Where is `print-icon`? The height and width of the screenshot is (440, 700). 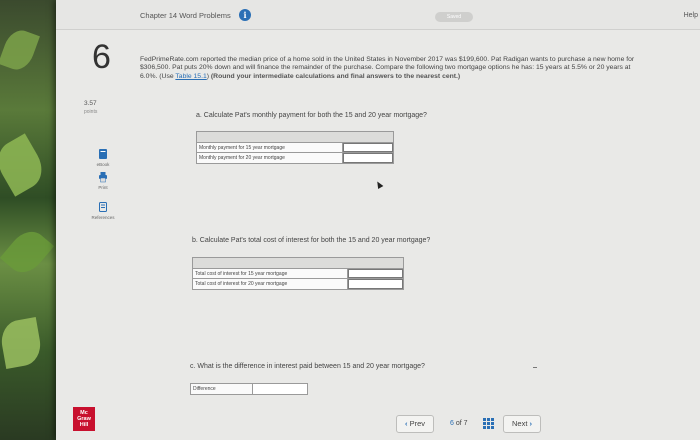
print-icon is located at coordinates (103, 177).